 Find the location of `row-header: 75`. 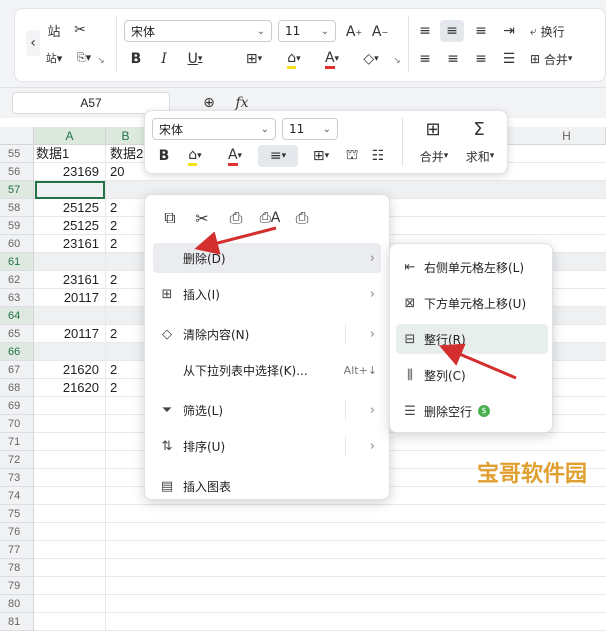

row-header: 75 is located at coordinates (17, 514).